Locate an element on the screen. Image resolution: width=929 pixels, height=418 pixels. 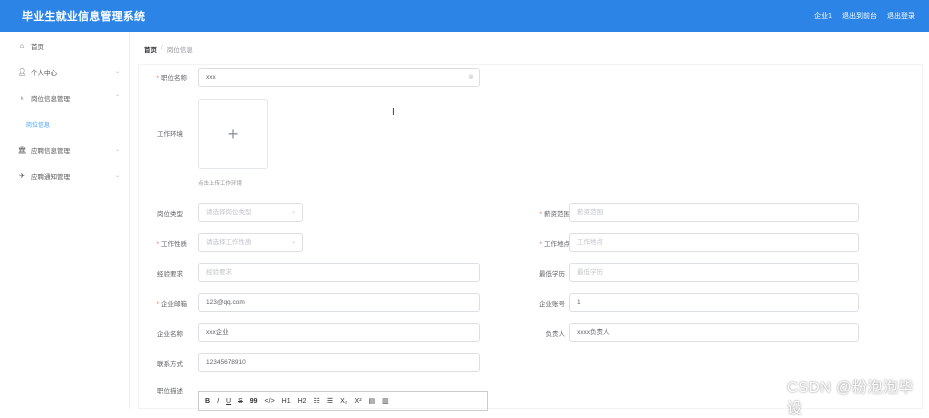
experience-label: 经验要求 is located at coordinates (170, 274).